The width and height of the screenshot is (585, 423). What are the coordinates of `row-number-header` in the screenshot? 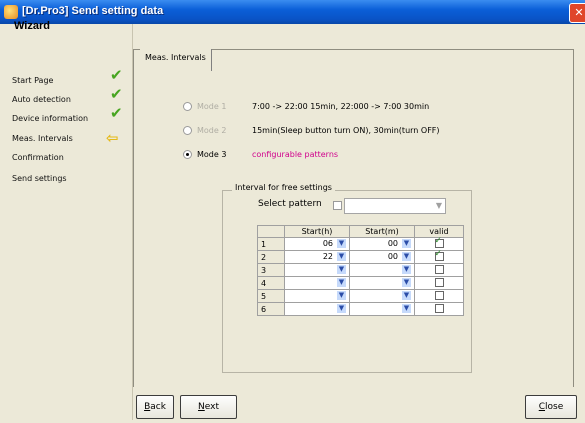 It's located at (271, 231).